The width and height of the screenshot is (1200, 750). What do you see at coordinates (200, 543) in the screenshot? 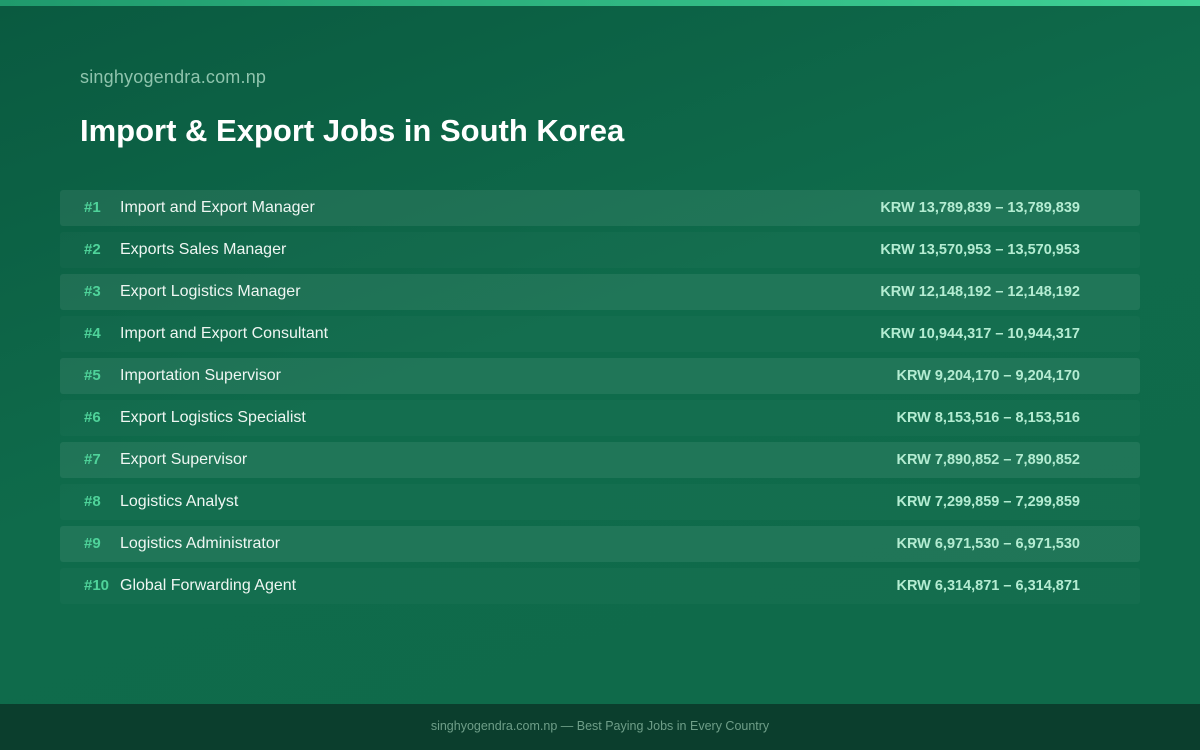
I see `job-title: Logistics Administrator` at bounding box center [200, 543].